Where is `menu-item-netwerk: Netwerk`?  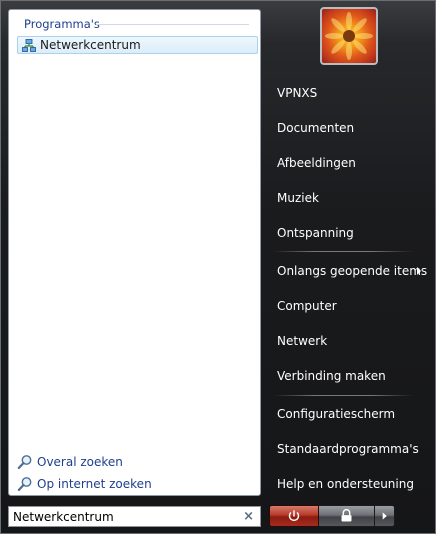
menu-item-netwerk: Netwerk is located at coordinates (352, 341).